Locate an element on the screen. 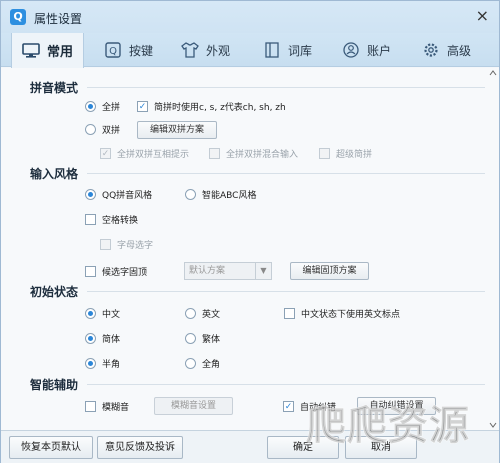  tab-lexicon: 词库 is located at coordinates (287, 50).